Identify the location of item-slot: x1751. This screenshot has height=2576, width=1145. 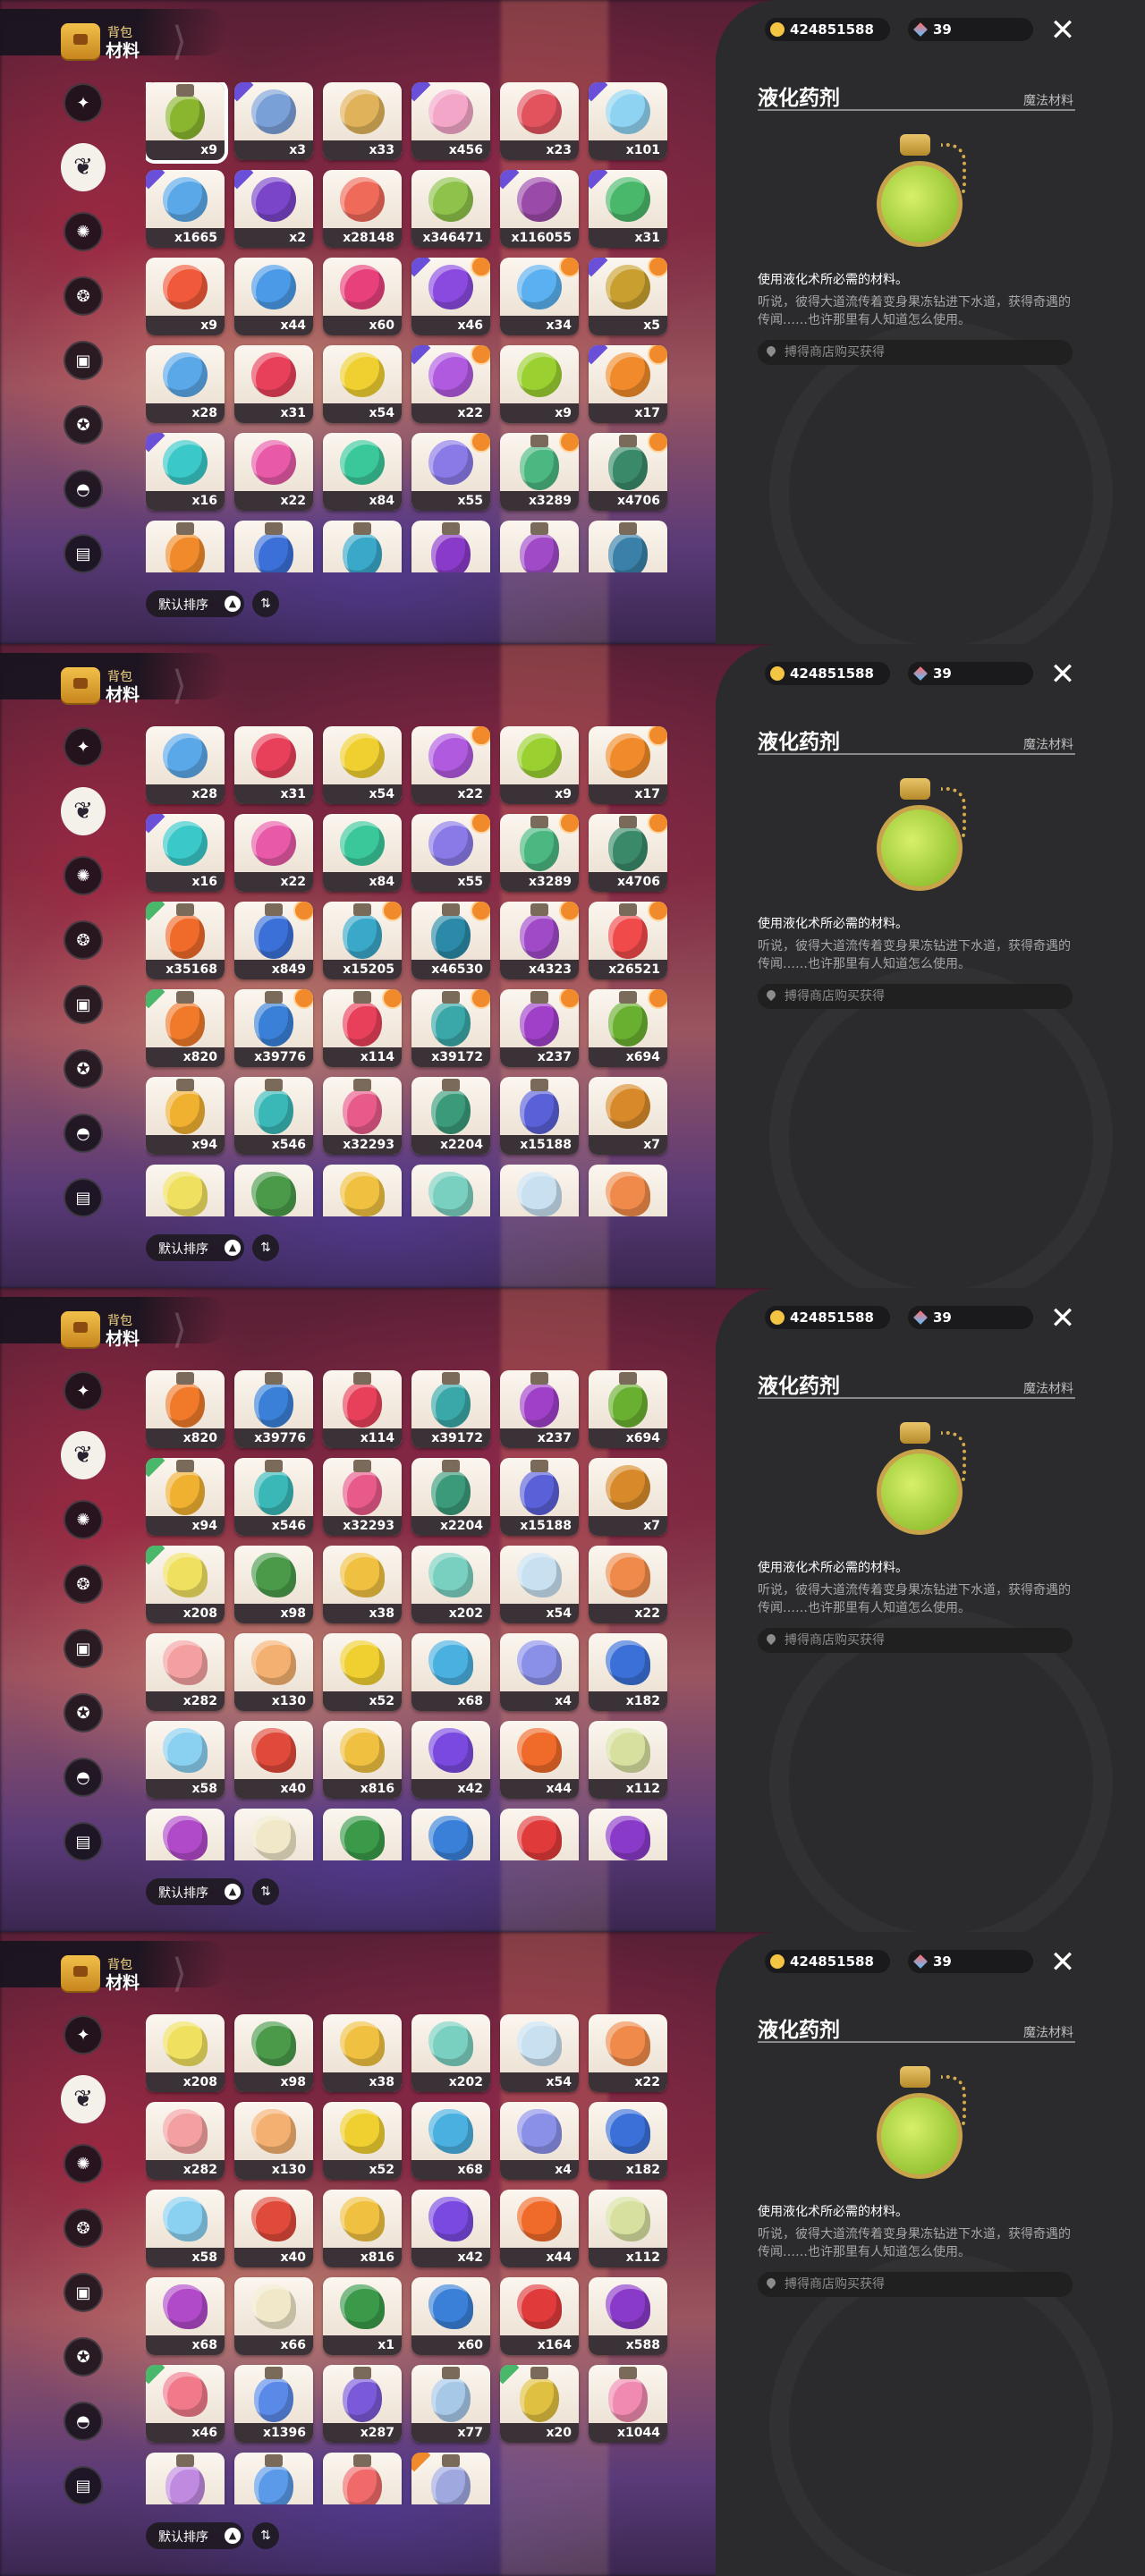
(185, 2478).